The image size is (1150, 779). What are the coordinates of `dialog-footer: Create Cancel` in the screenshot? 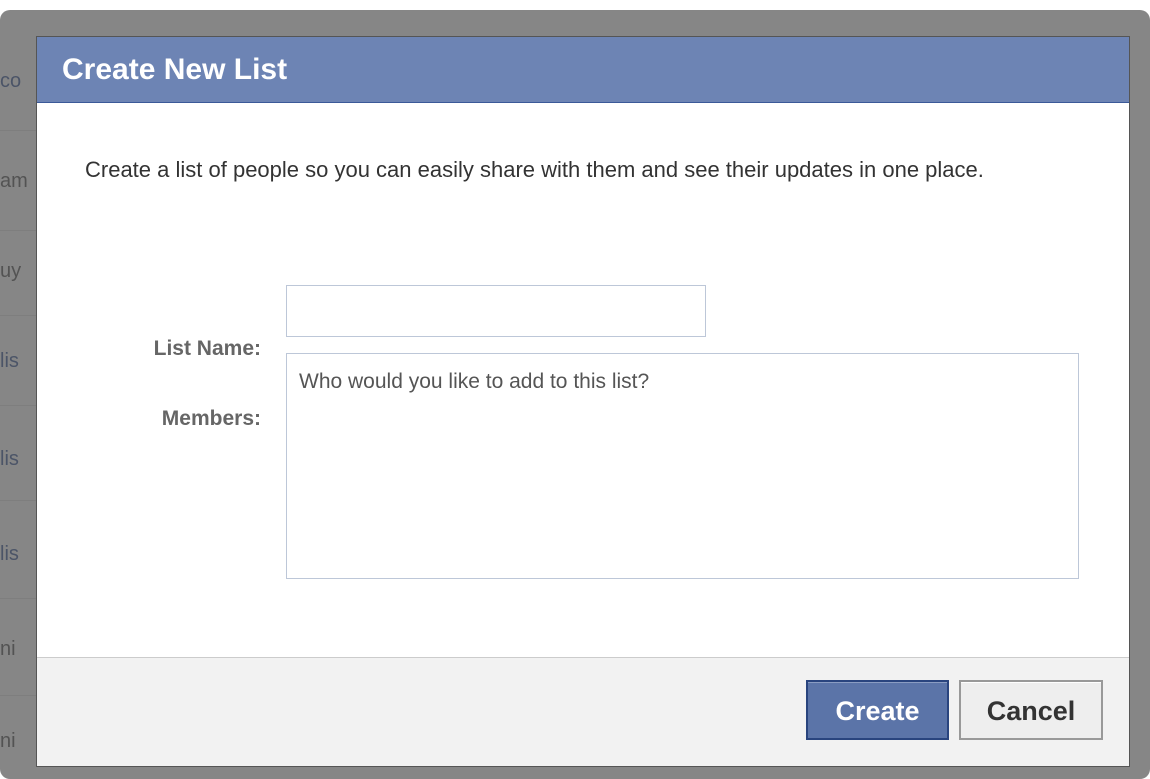 It's located at (583, 711).